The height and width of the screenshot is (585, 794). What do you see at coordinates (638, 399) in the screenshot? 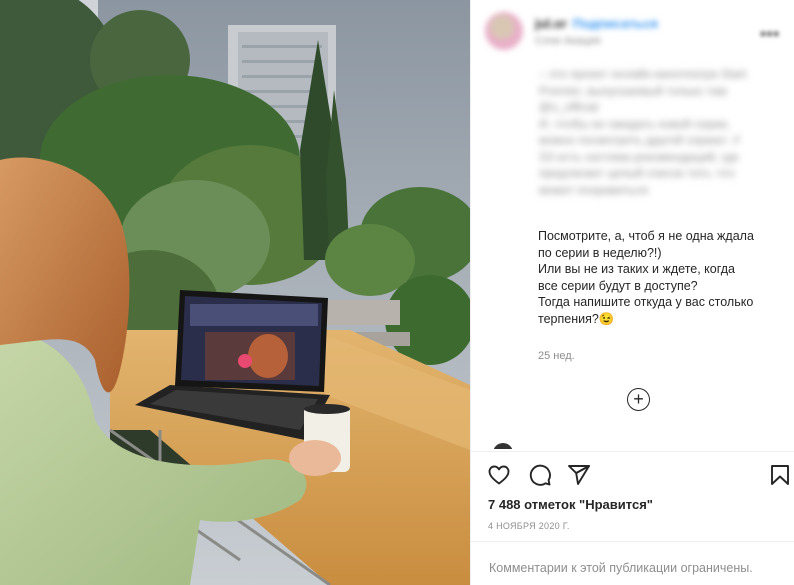
I see `plus-circle-icon: +` at bounding box center [638, 399].